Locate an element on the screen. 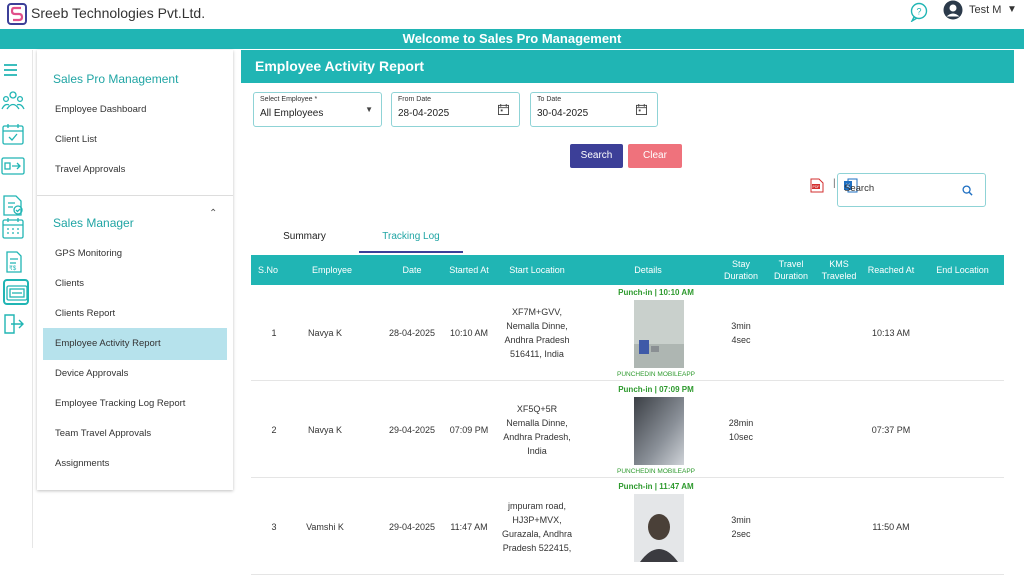  dropdown-arrow-icon: ▼ is located at coordinates (369, 109).